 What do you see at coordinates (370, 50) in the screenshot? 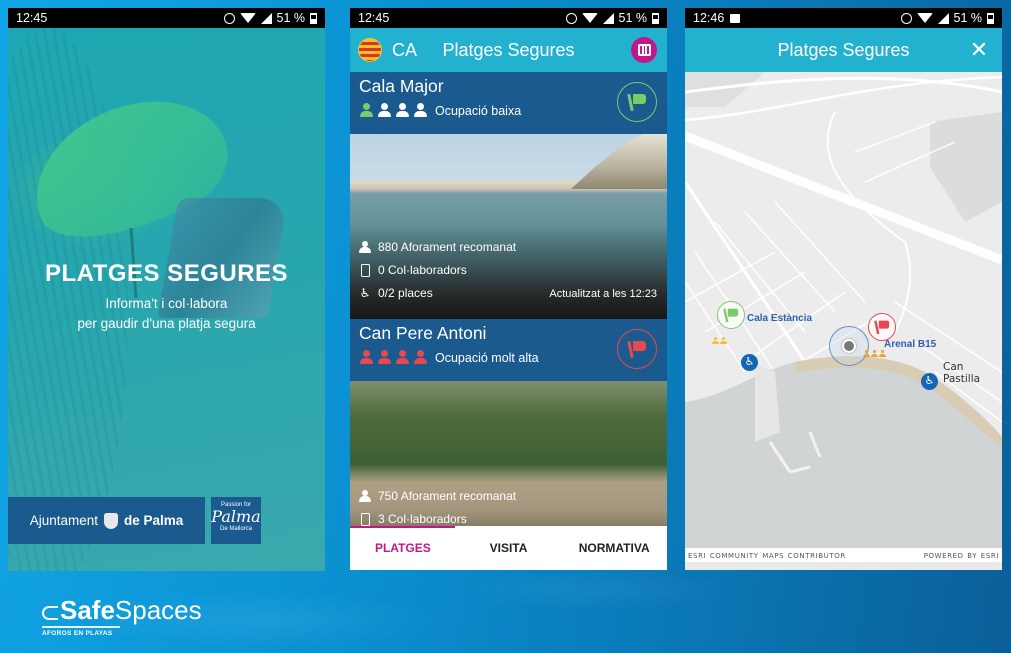
I see `catalan-flag-icon` at bounding box center [370, 50].